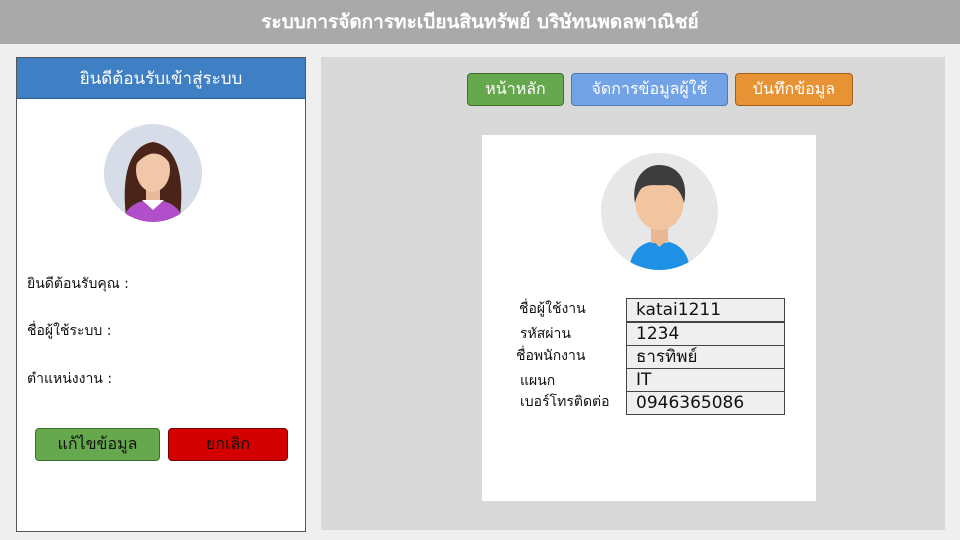 This screenshot has height=540, width=960. I want to click on username-field: katai1211, so click(705, 310).